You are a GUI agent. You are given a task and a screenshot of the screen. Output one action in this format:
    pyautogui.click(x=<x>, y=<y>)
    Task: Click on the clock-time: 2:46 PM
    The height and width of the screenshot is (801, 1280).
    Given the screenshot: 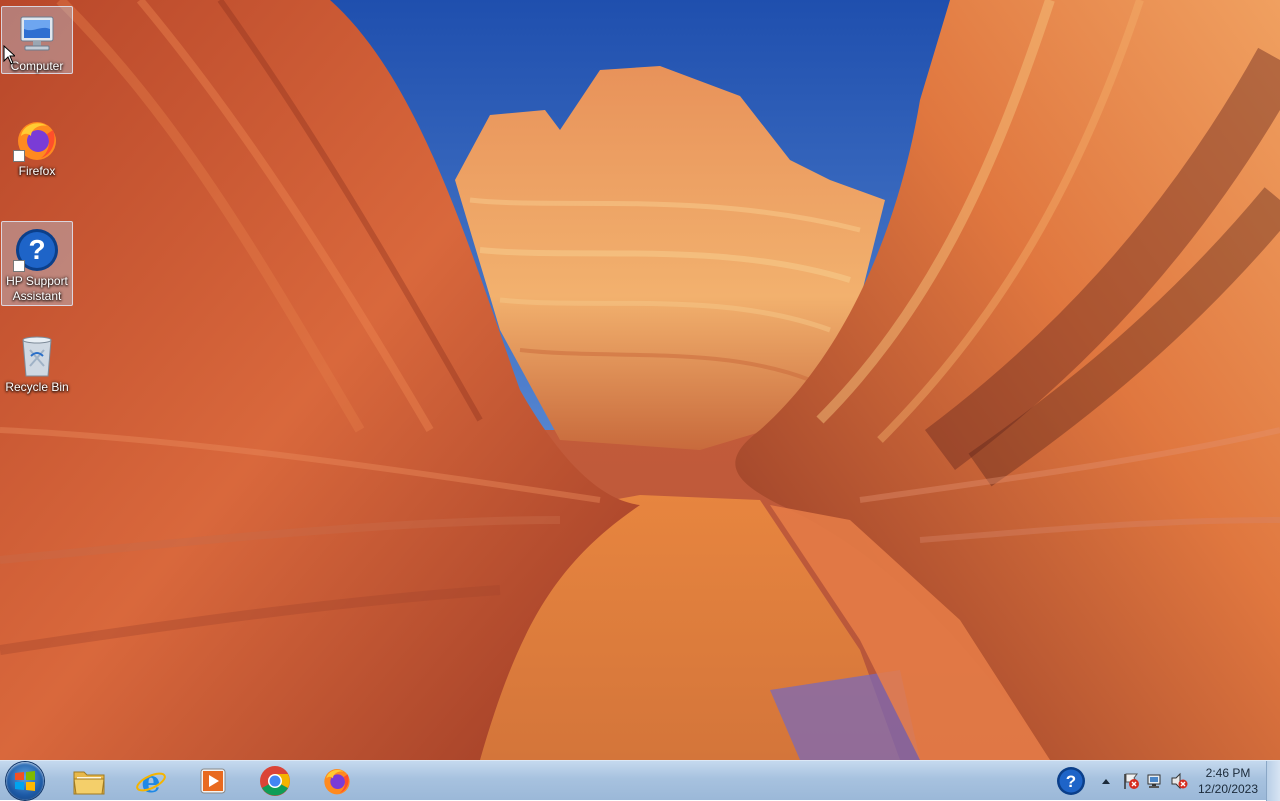 What is the action you would take?
    pyautogui.click(x=1228, y=773)
    